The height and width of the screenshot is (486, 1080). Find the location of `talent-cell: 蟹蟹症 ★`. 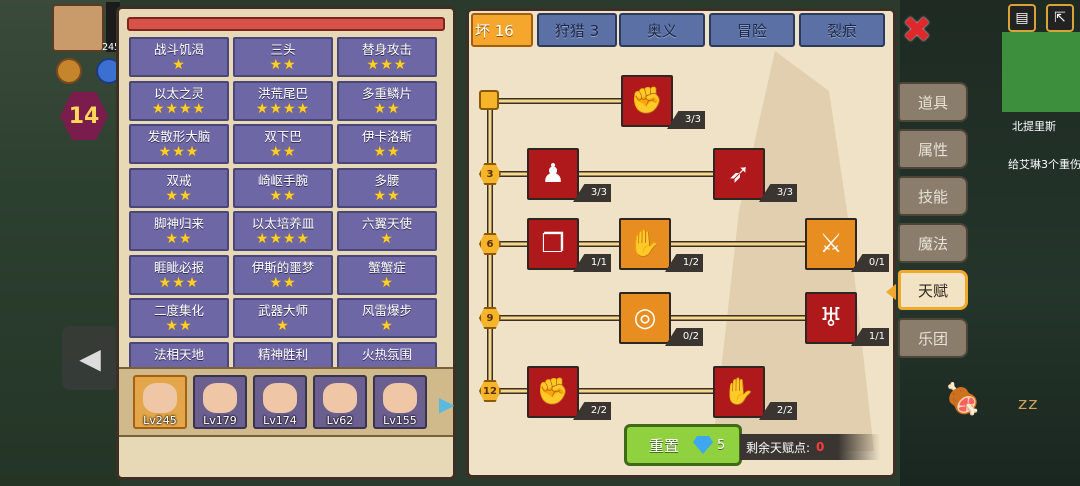

talent-cell: 蟹蟹症 ★ is located at coordinates (387, 274).